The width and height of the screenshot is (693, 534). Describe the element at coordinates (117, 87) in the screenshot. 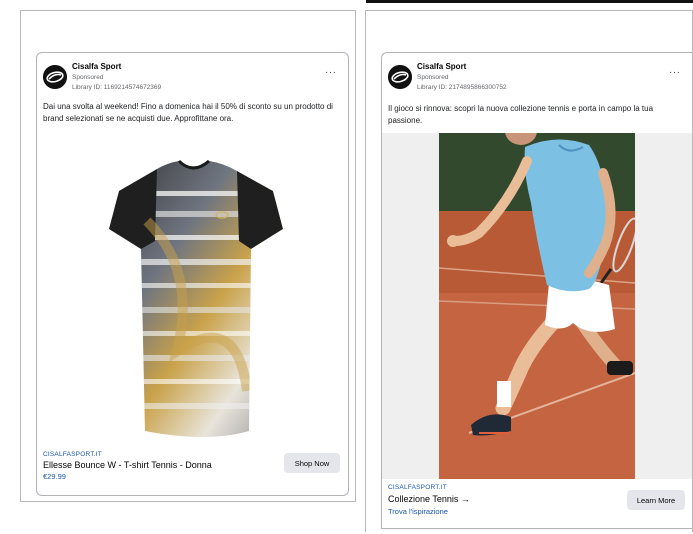

I see `library-id: Library ID: 1169214574672369` at that location.